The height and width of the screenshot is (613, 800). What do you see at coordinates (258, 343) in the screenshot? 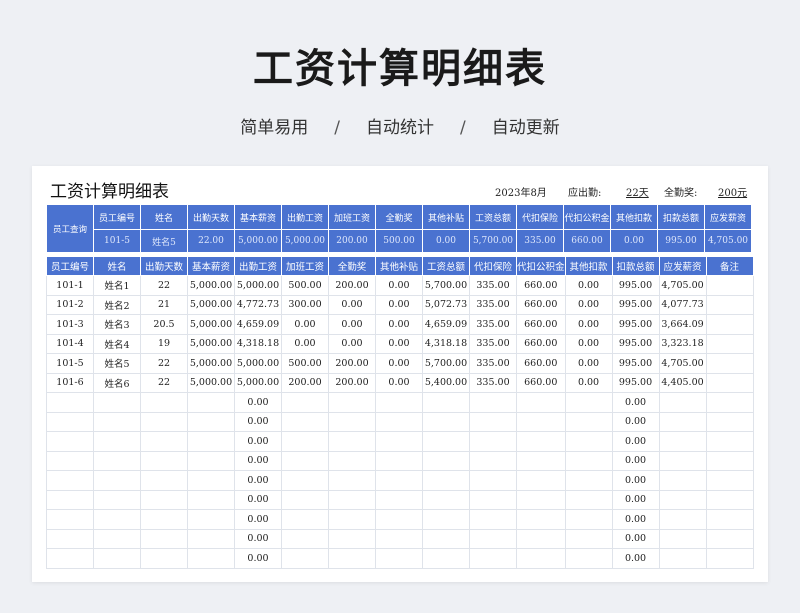
I see `table-cell: 4,318.18` at bounding box center [258, 343].